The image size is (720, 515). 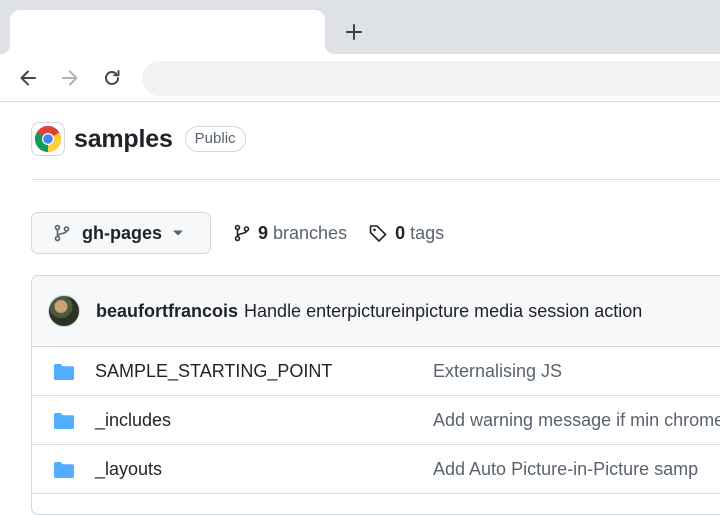 I want to click on arrow-left-icon, so click(x=28, y=78).